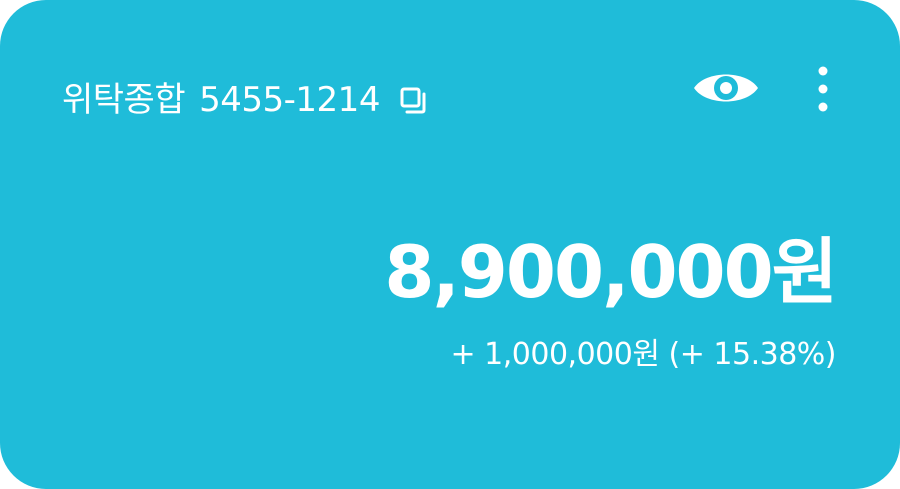  Describe the element at coordinates (413, 100) in the screenshot. I see `copy-icon` at that location.